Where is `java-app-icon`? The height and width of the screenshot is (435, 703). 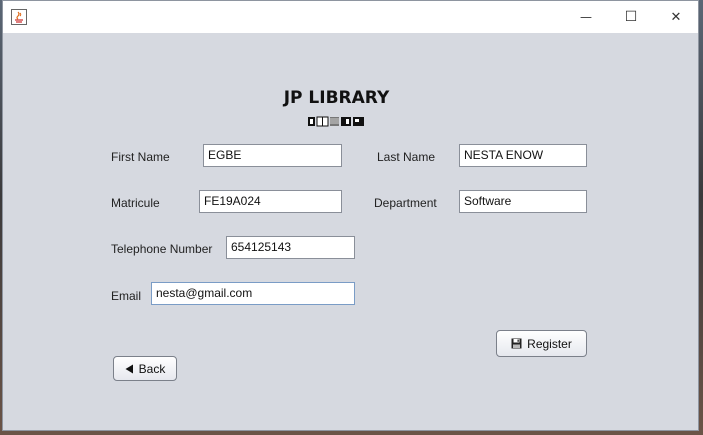
java-app-icon is located at coordinates (19, 17).